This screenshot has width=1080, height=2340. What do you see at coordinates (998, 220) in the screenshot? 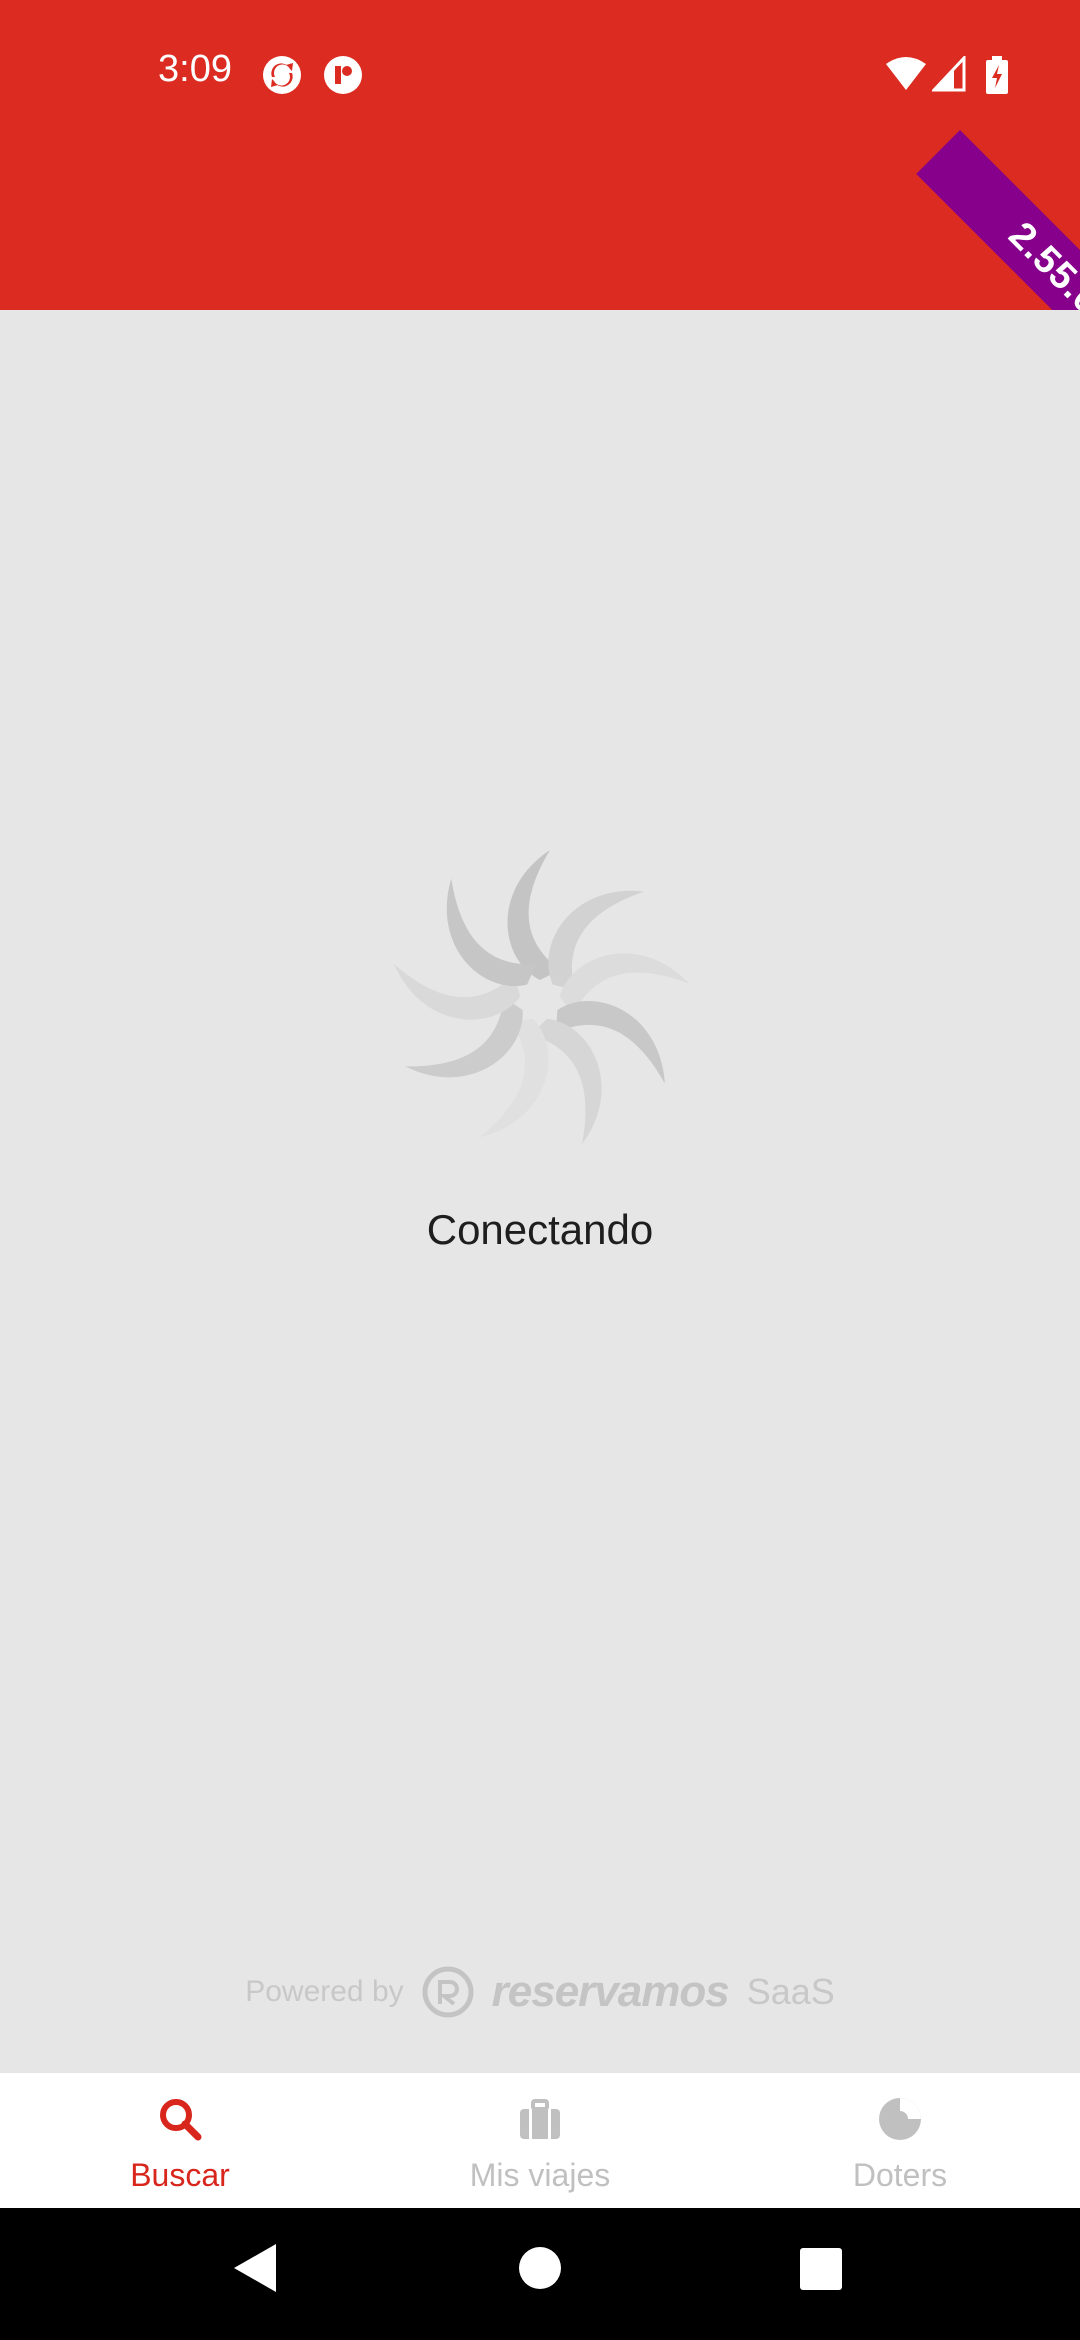
I see `version-ribbon: 2.55.0` at bounding box center [998, 220].